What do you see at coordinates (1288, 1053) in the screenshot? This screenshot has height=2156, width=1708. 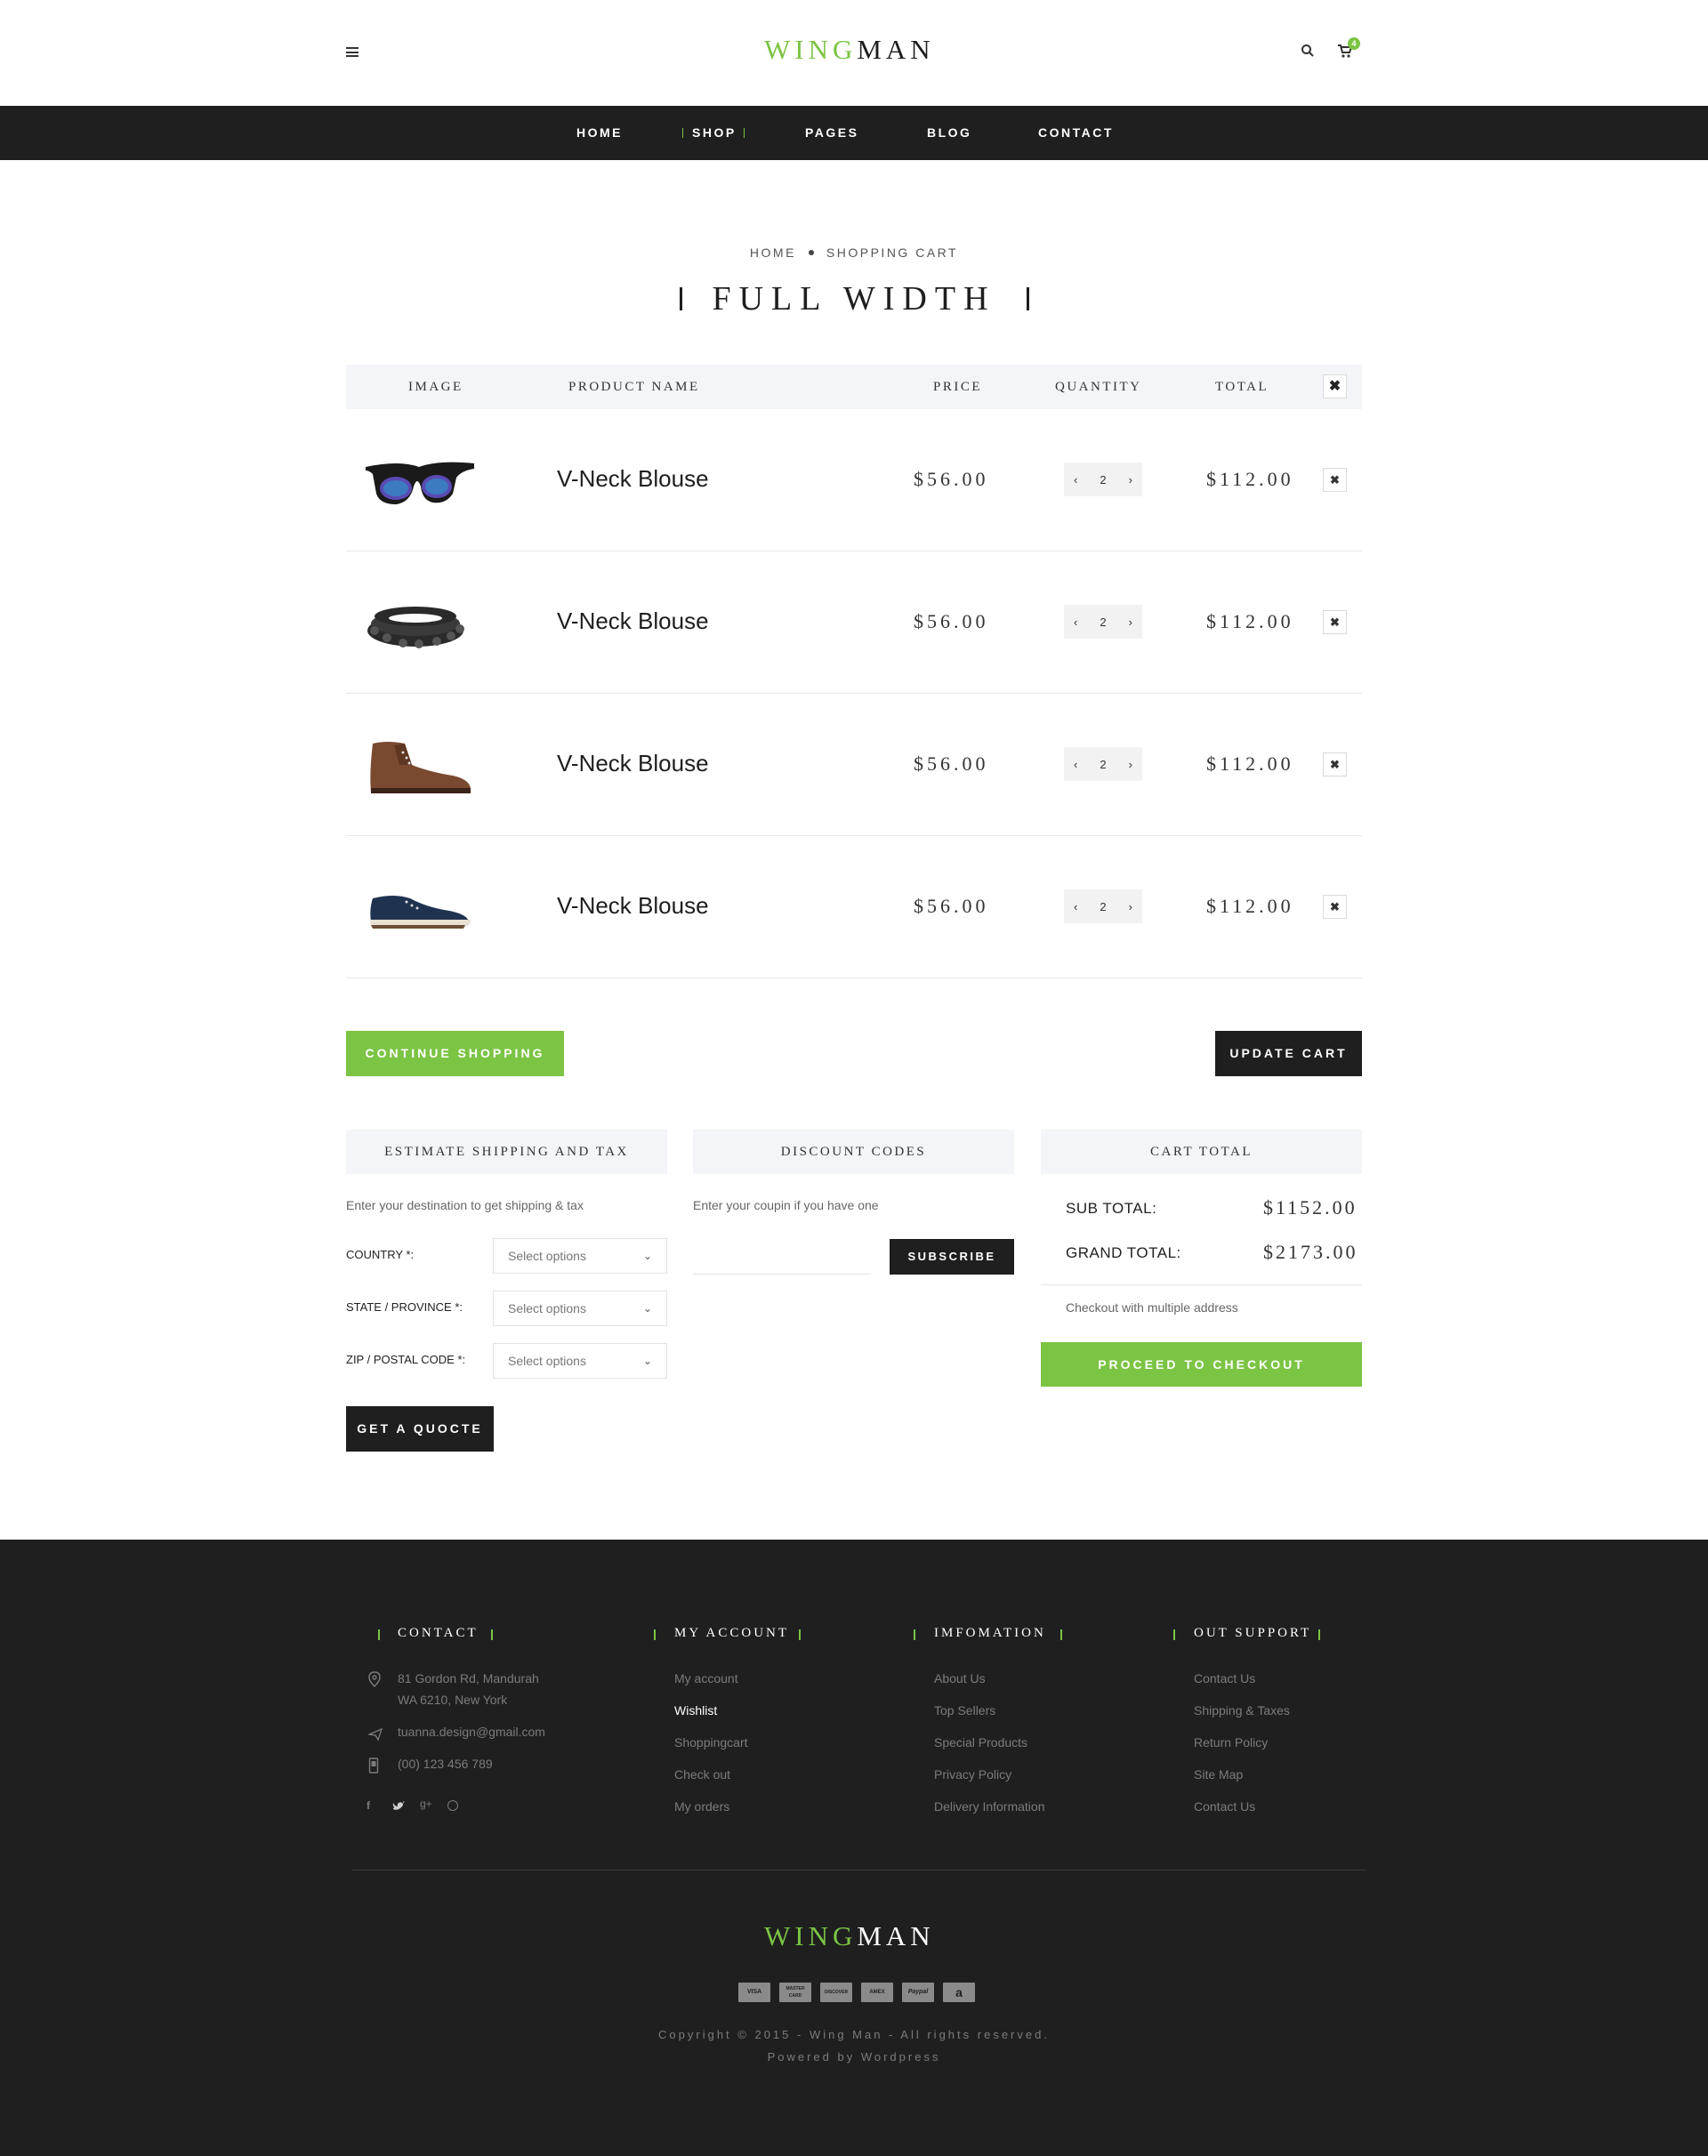 I see `update-cart-button: UPDATE CART` at bounding box center [1288, 1053].